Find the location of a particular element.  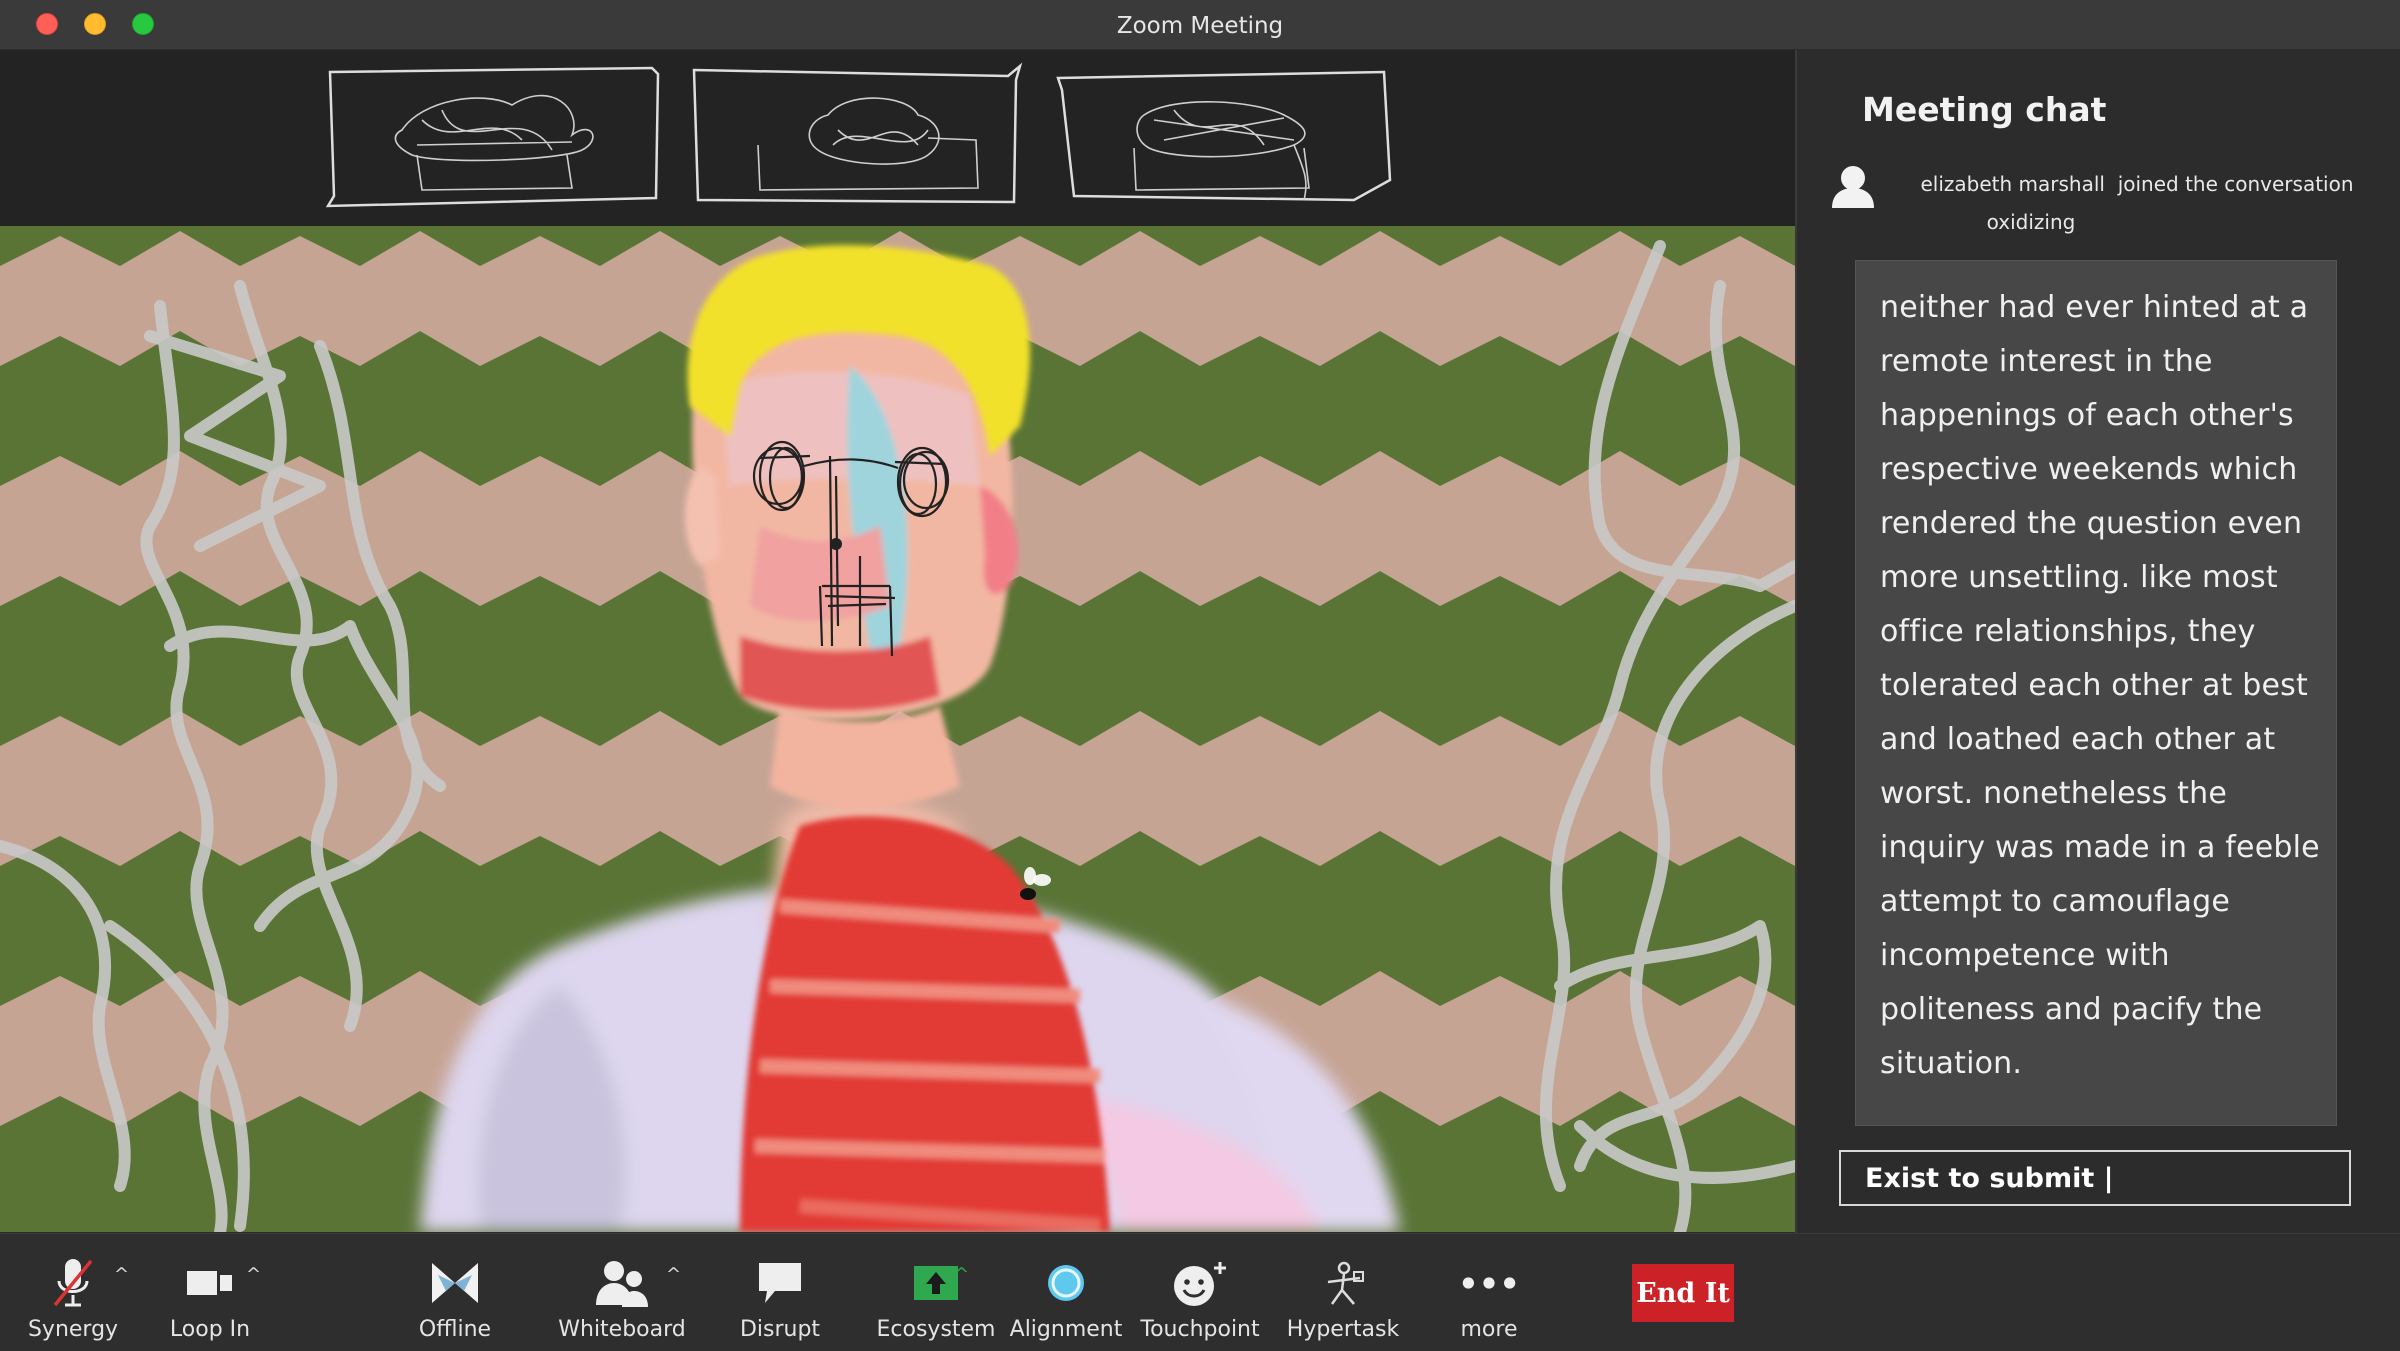

synergy-button: Synergy is located at coordinates (73, 1292).